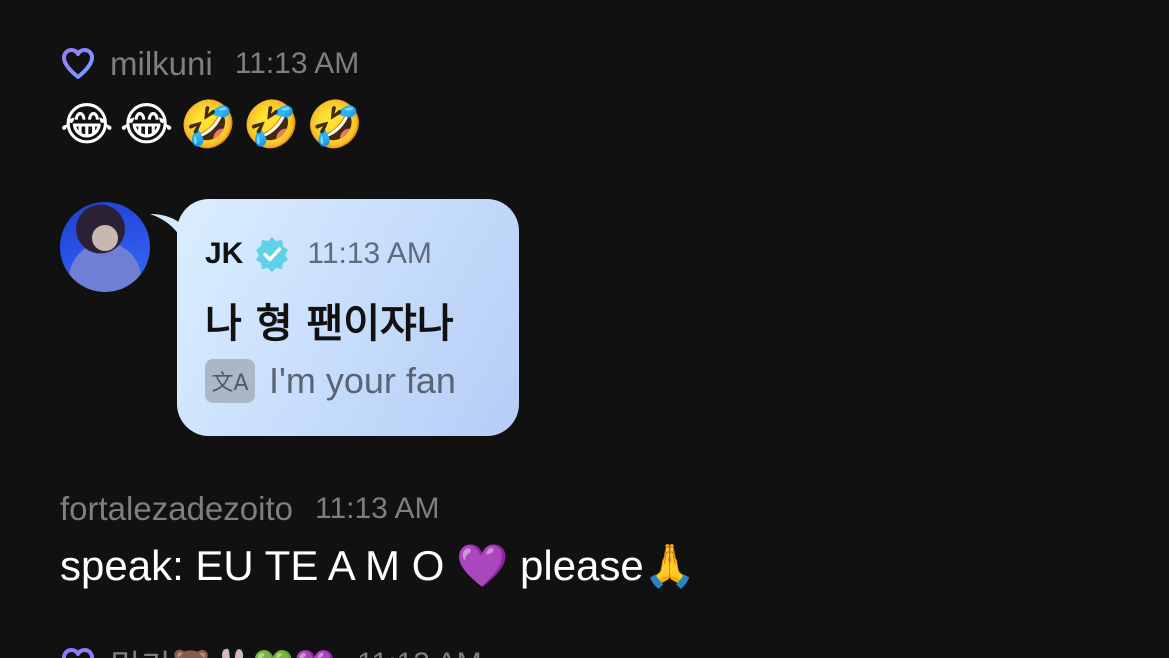 Image resolution: width=1169 pixels, height=658 pixels. I want to click on message-header: milkuni 11:13 AM, so click(214, 64).